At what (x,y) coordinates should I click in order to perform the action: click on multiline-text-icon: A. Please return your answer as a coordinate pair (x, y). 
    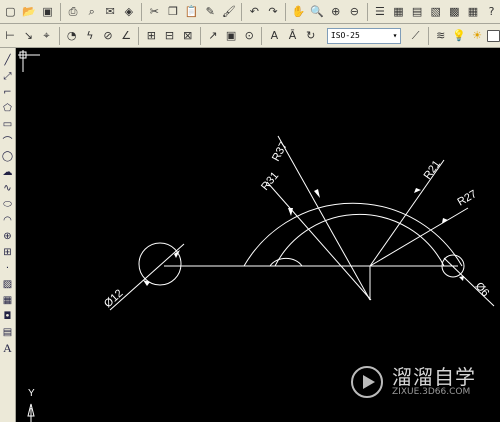
    Looking at the image, I should click on (7, 348).